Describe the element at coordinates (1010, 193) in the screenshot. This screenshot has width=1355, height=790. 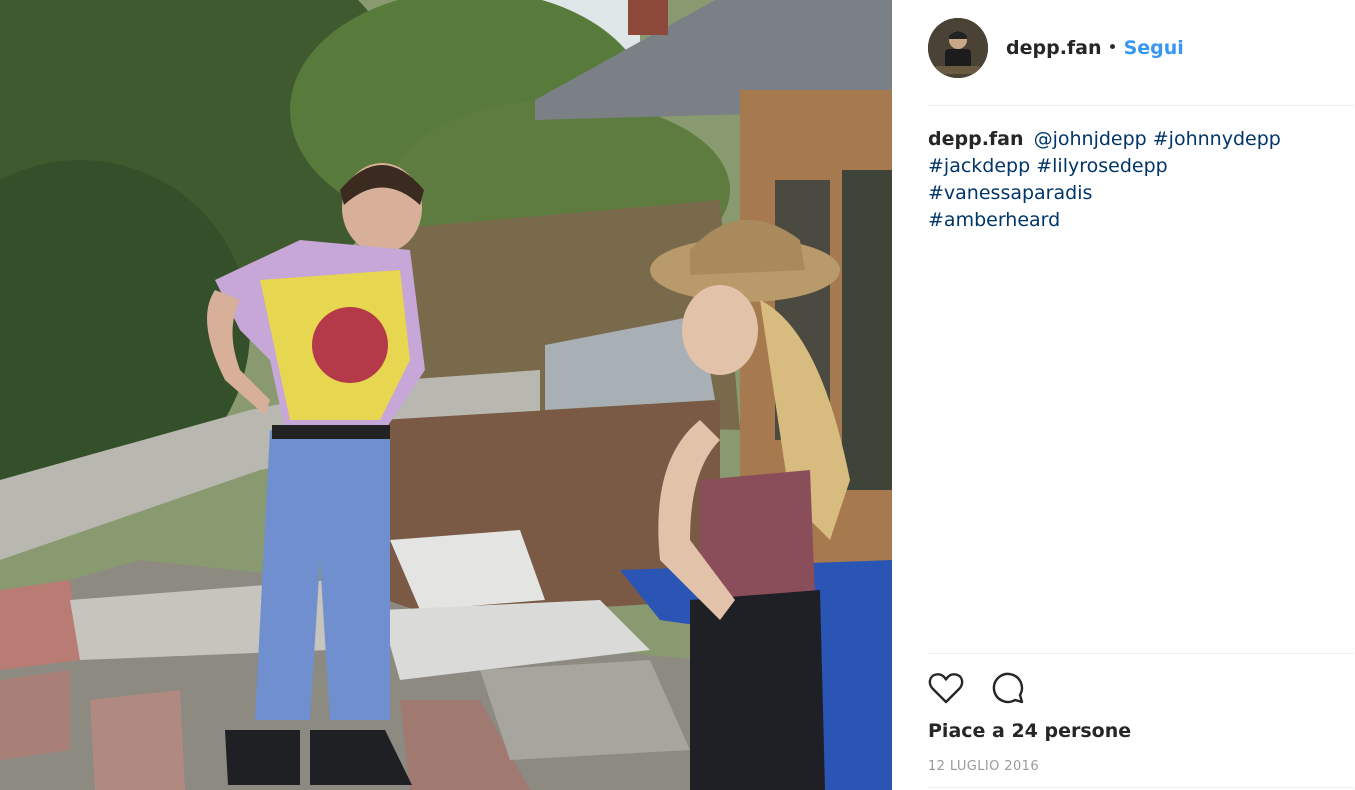
I see `caption-hashtag: #vanessaparadis` at that location.